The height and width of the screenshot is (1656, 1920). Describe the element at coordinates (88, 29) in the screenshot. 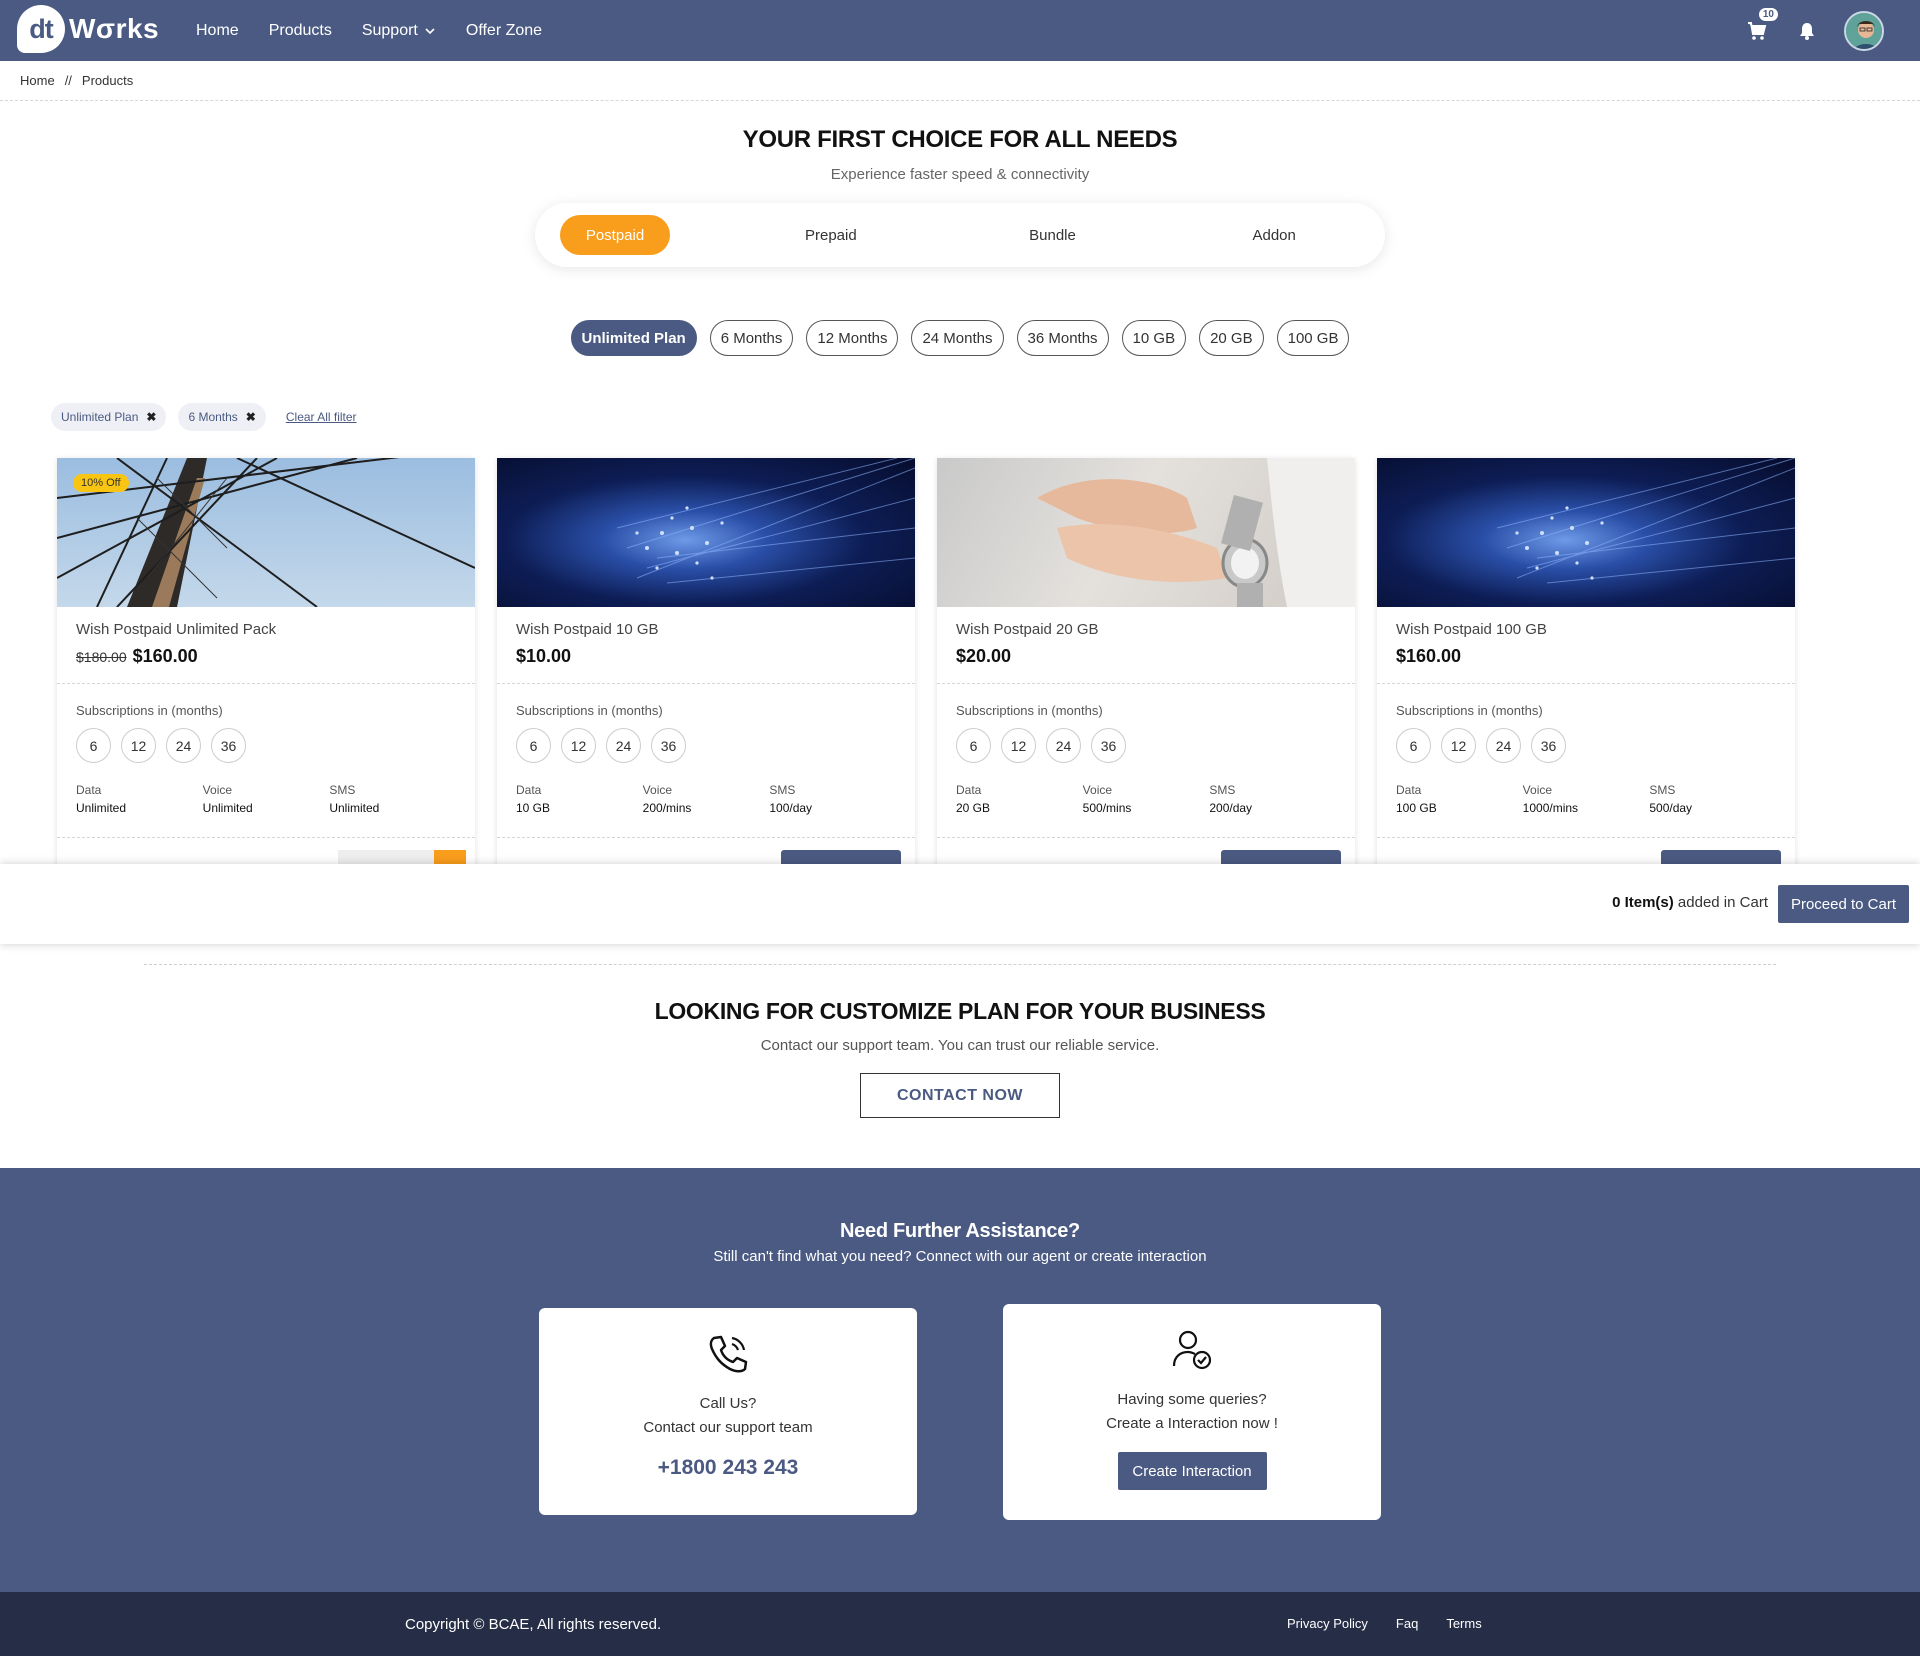

I see `brand-logo: dt Wσrks` at that location.